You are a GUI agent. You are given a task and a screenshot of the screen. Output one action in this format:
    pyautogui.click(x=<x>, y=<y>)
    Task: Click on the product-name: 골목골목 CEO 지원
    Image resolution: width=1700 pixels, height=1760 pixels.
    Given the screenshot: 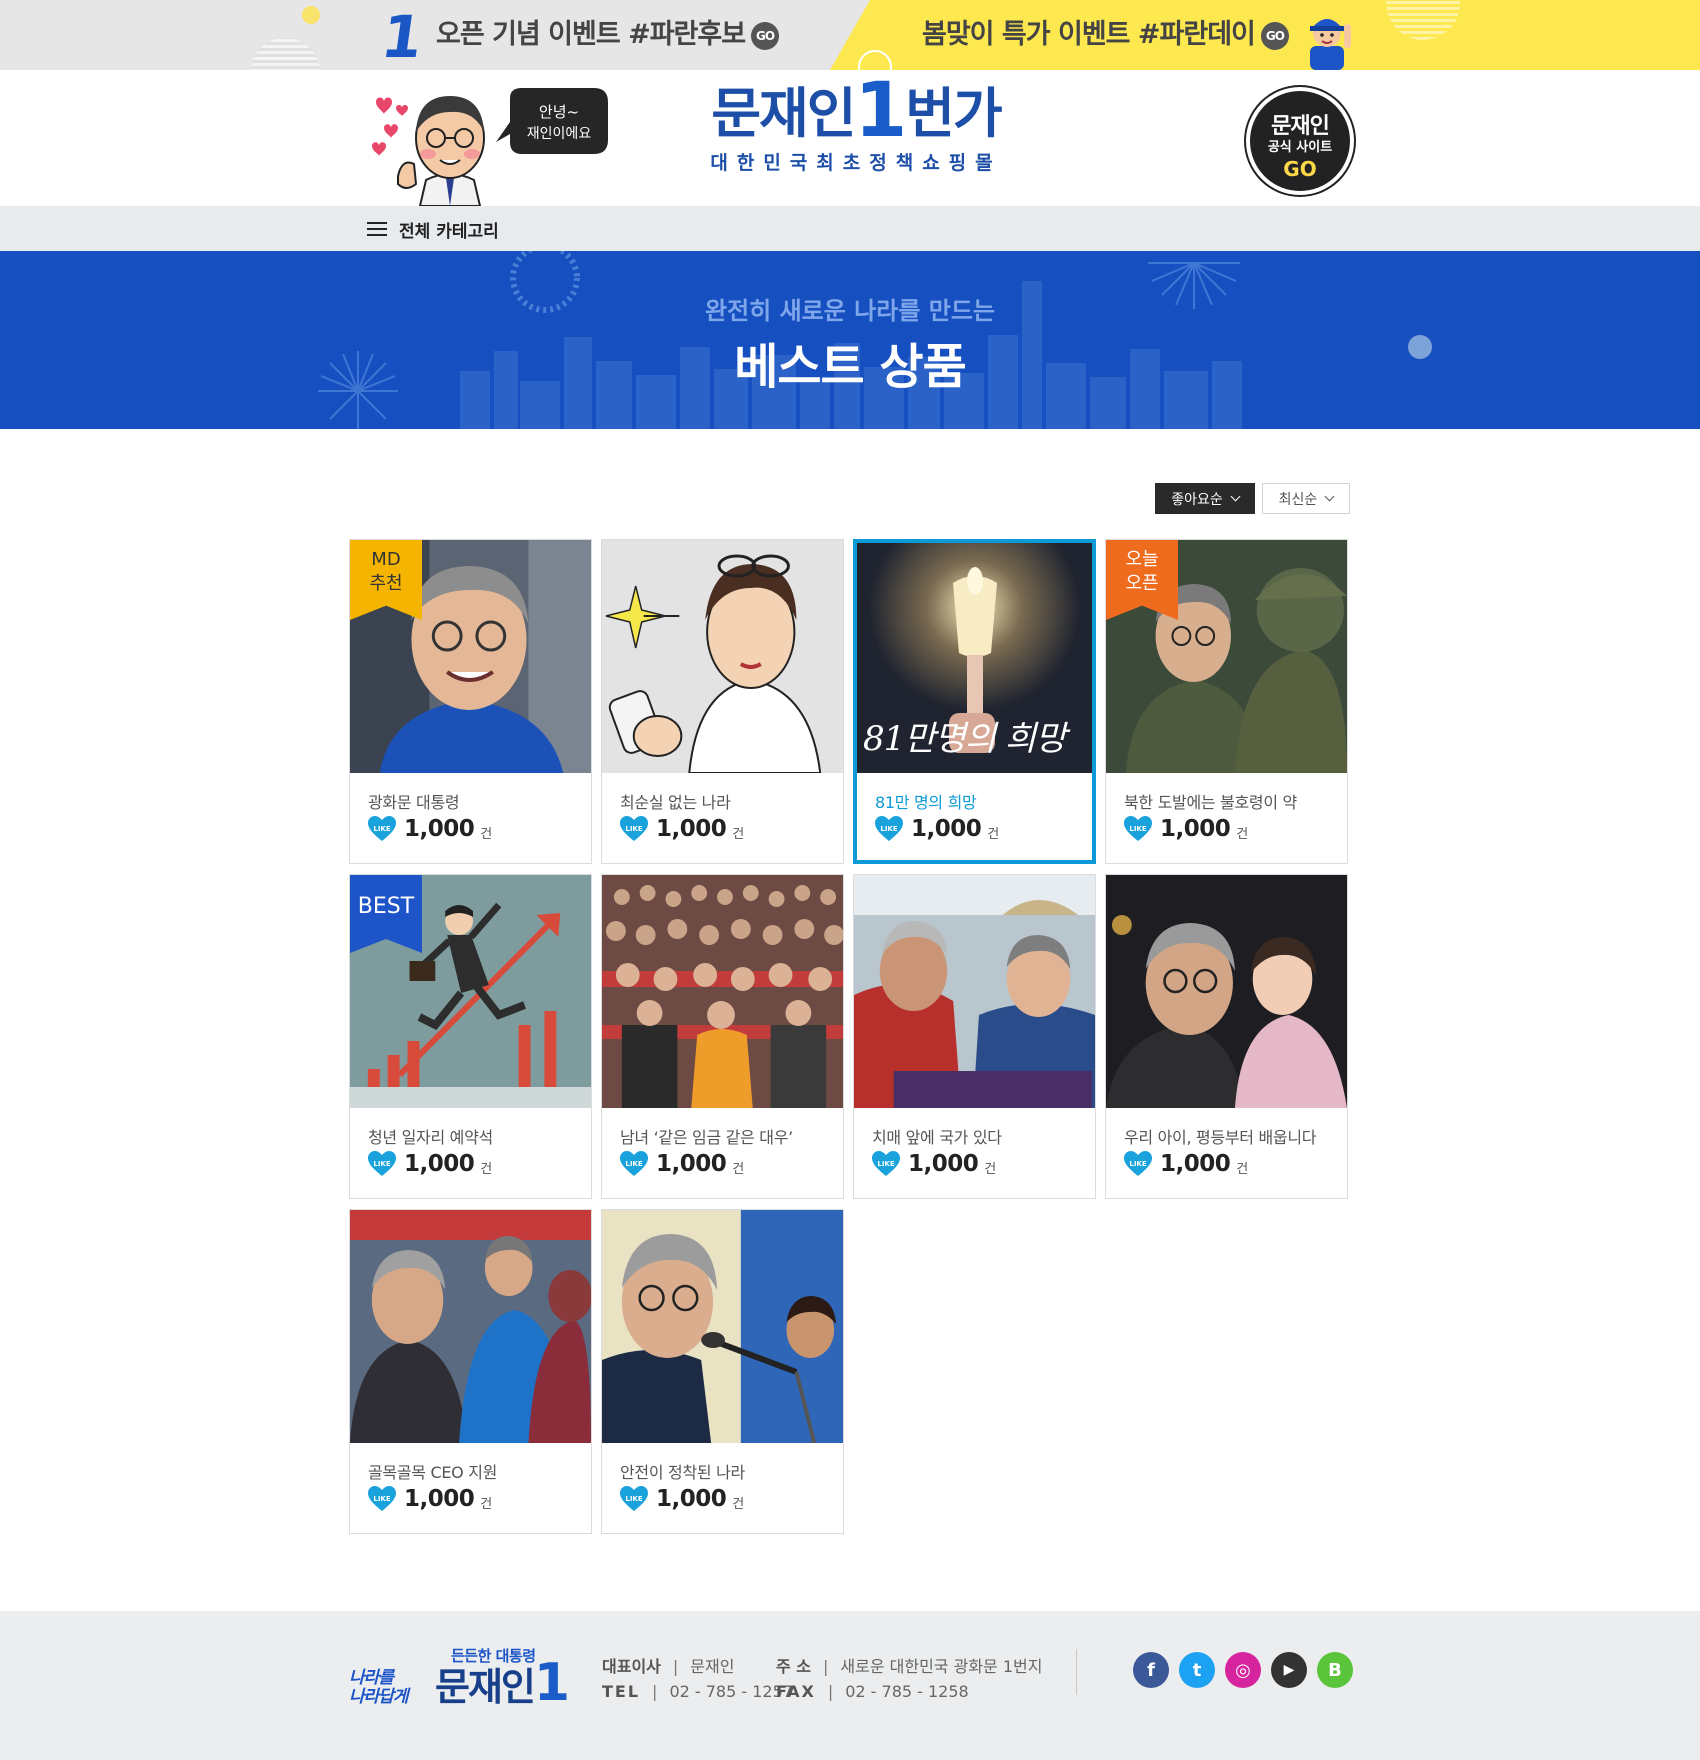 What is the action you would take?
    pyautogui.click(x=433, y=1472)
    